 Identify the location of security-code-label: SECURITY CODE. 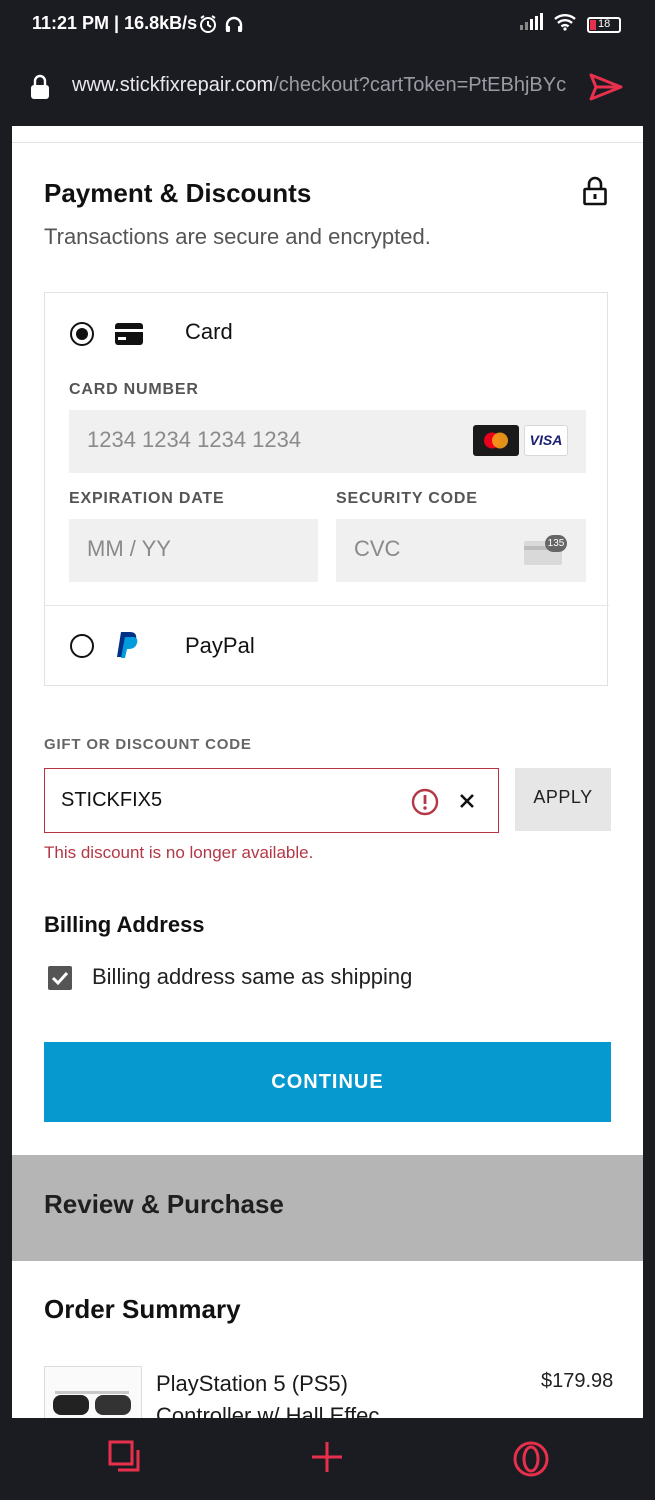
(407, 498).